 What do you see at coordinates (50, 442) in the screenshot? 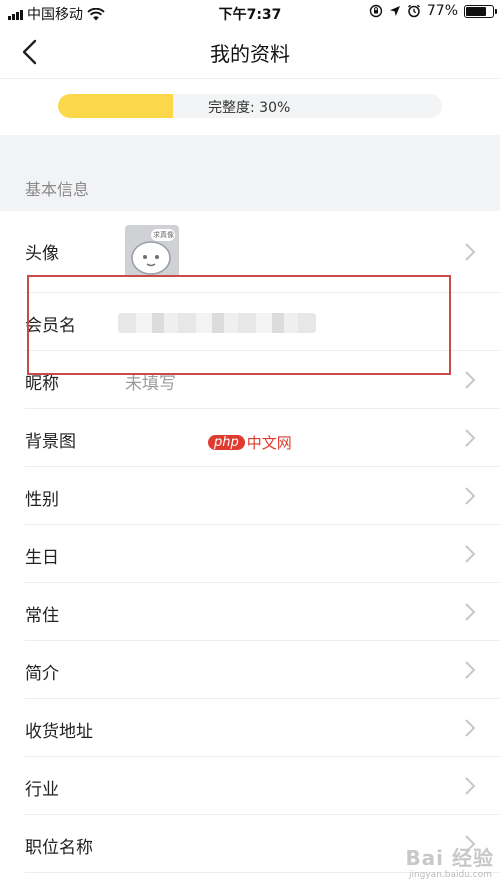
I see `row-label: 背景图` at bounding box center [50, 442].